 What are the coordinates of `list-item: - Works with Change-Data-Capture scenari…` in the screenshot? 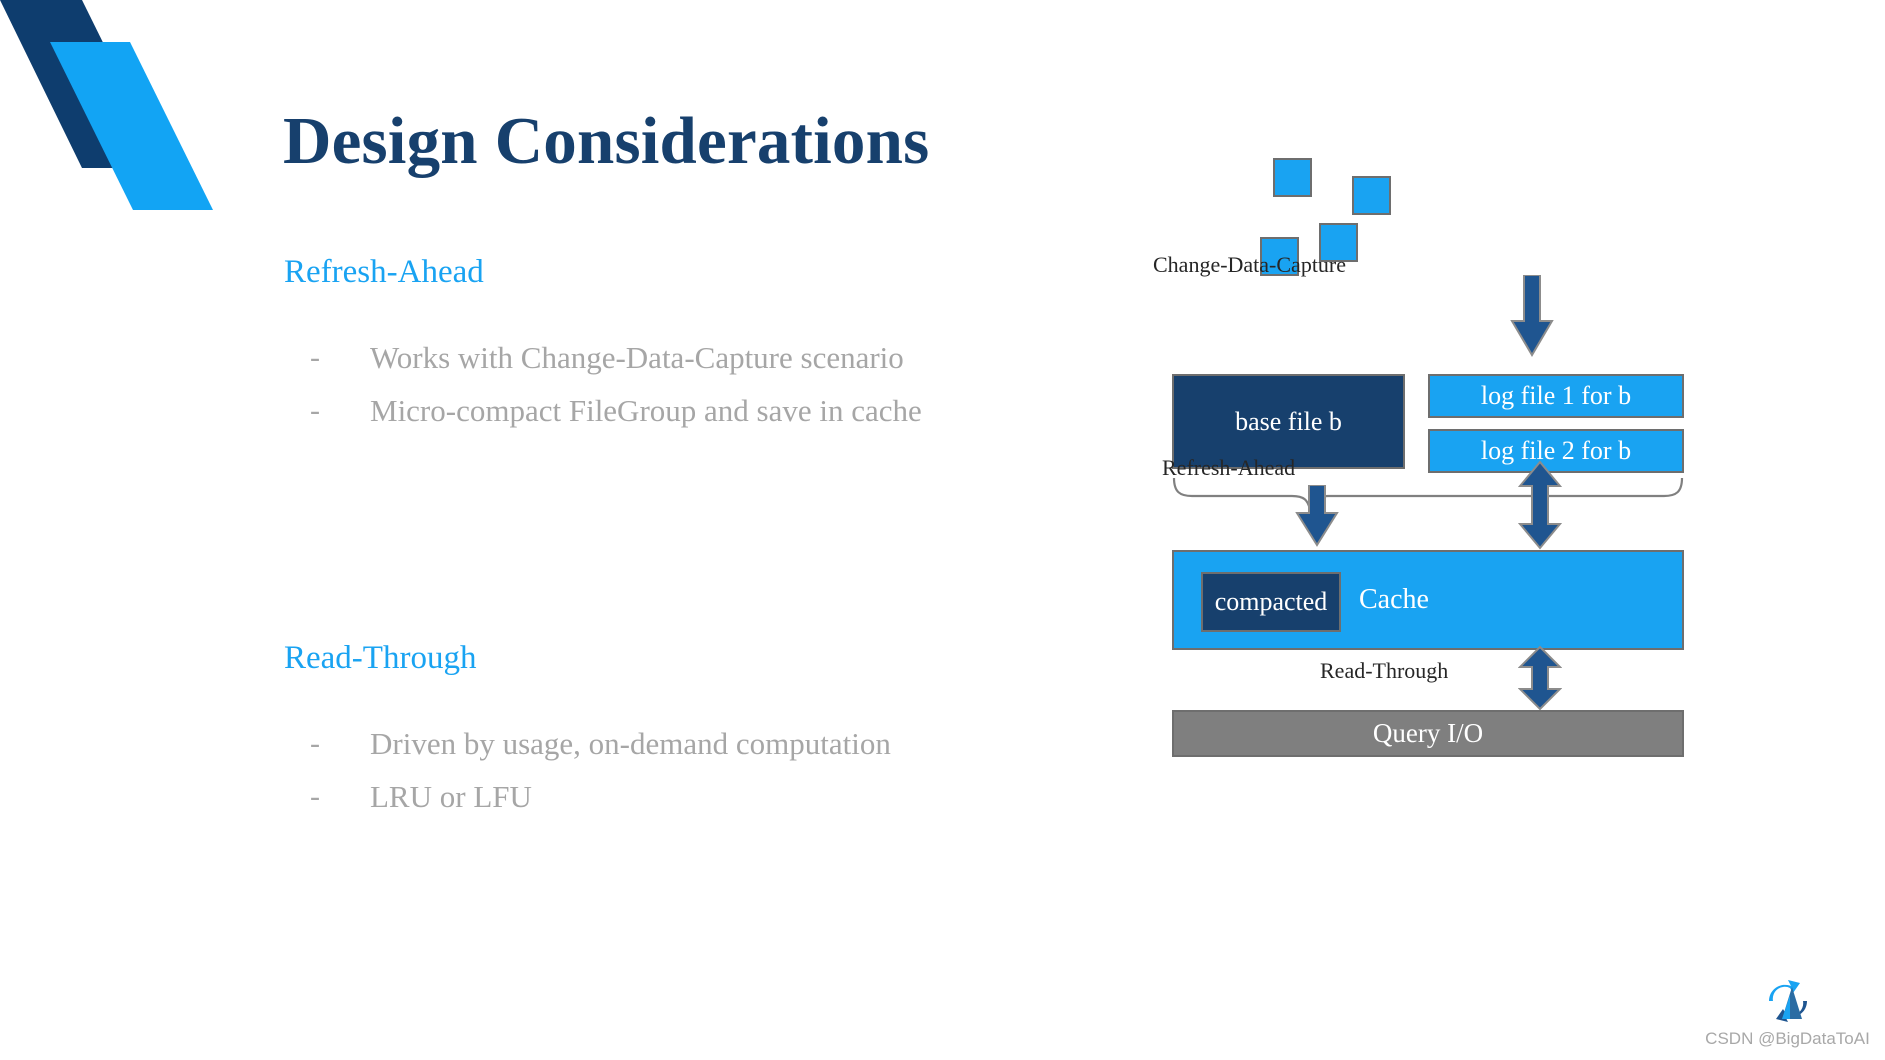 It's located at (660, 357).